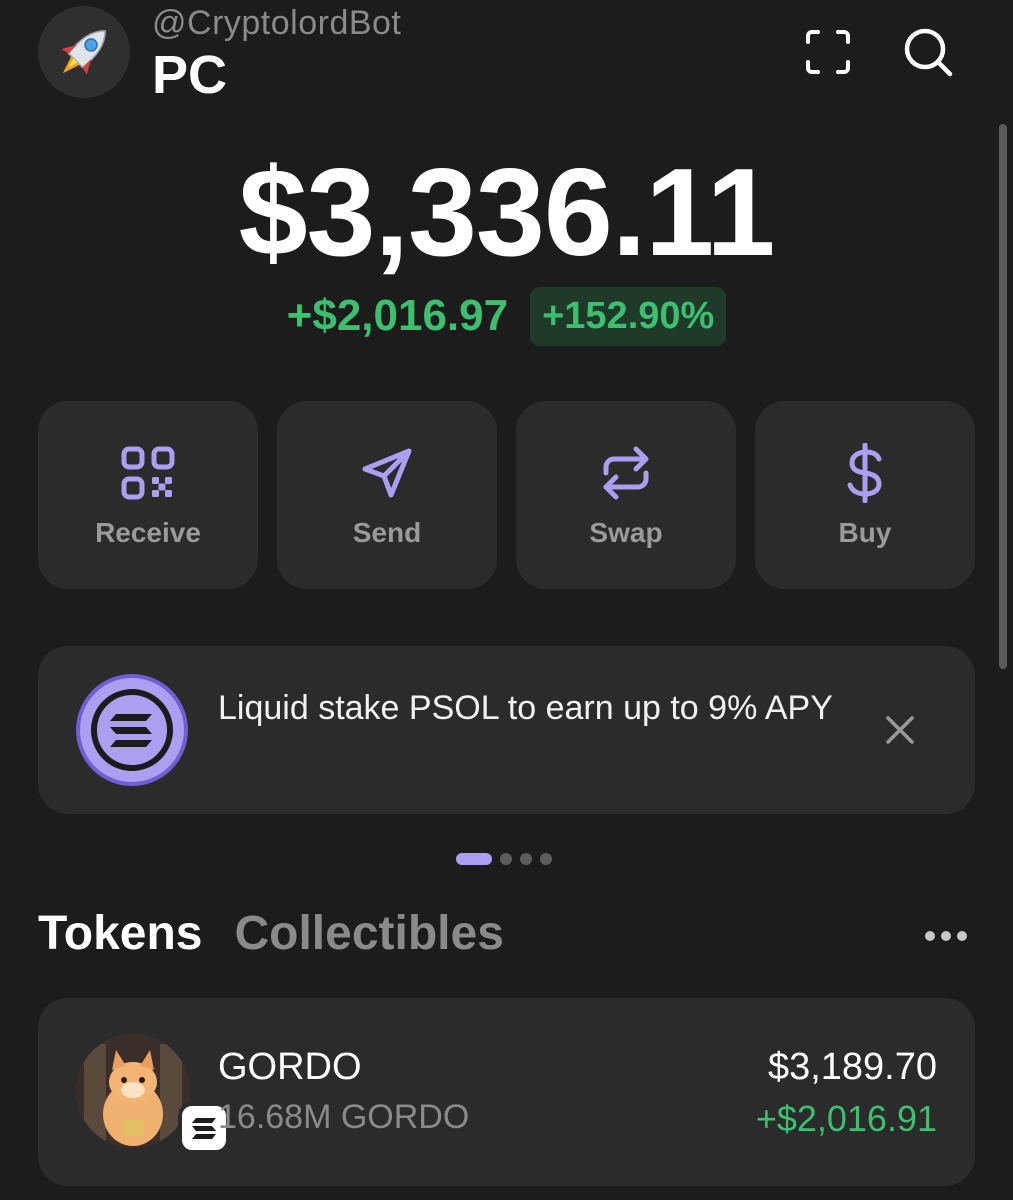  I want to click on balance-change-percent-badge: +152.90%, so click(628, 316).